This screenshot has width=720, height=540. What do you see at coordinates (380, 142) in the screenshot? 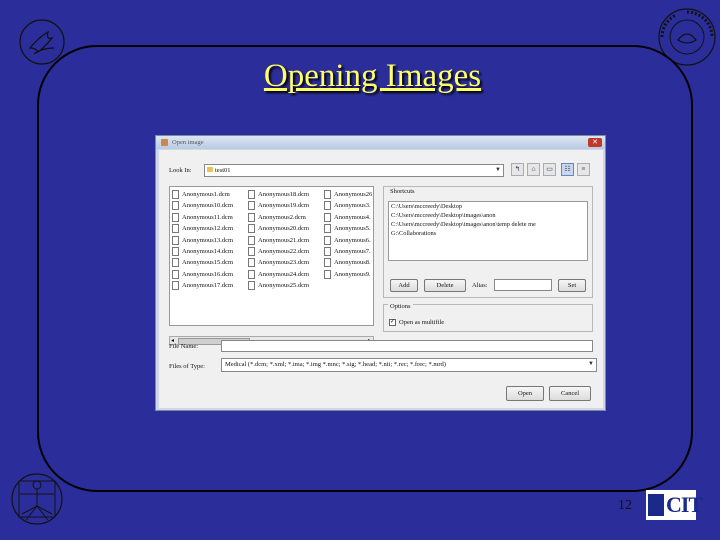
I see `dialog-title-bar: Open image ✕` at bounding box center [380, 142].